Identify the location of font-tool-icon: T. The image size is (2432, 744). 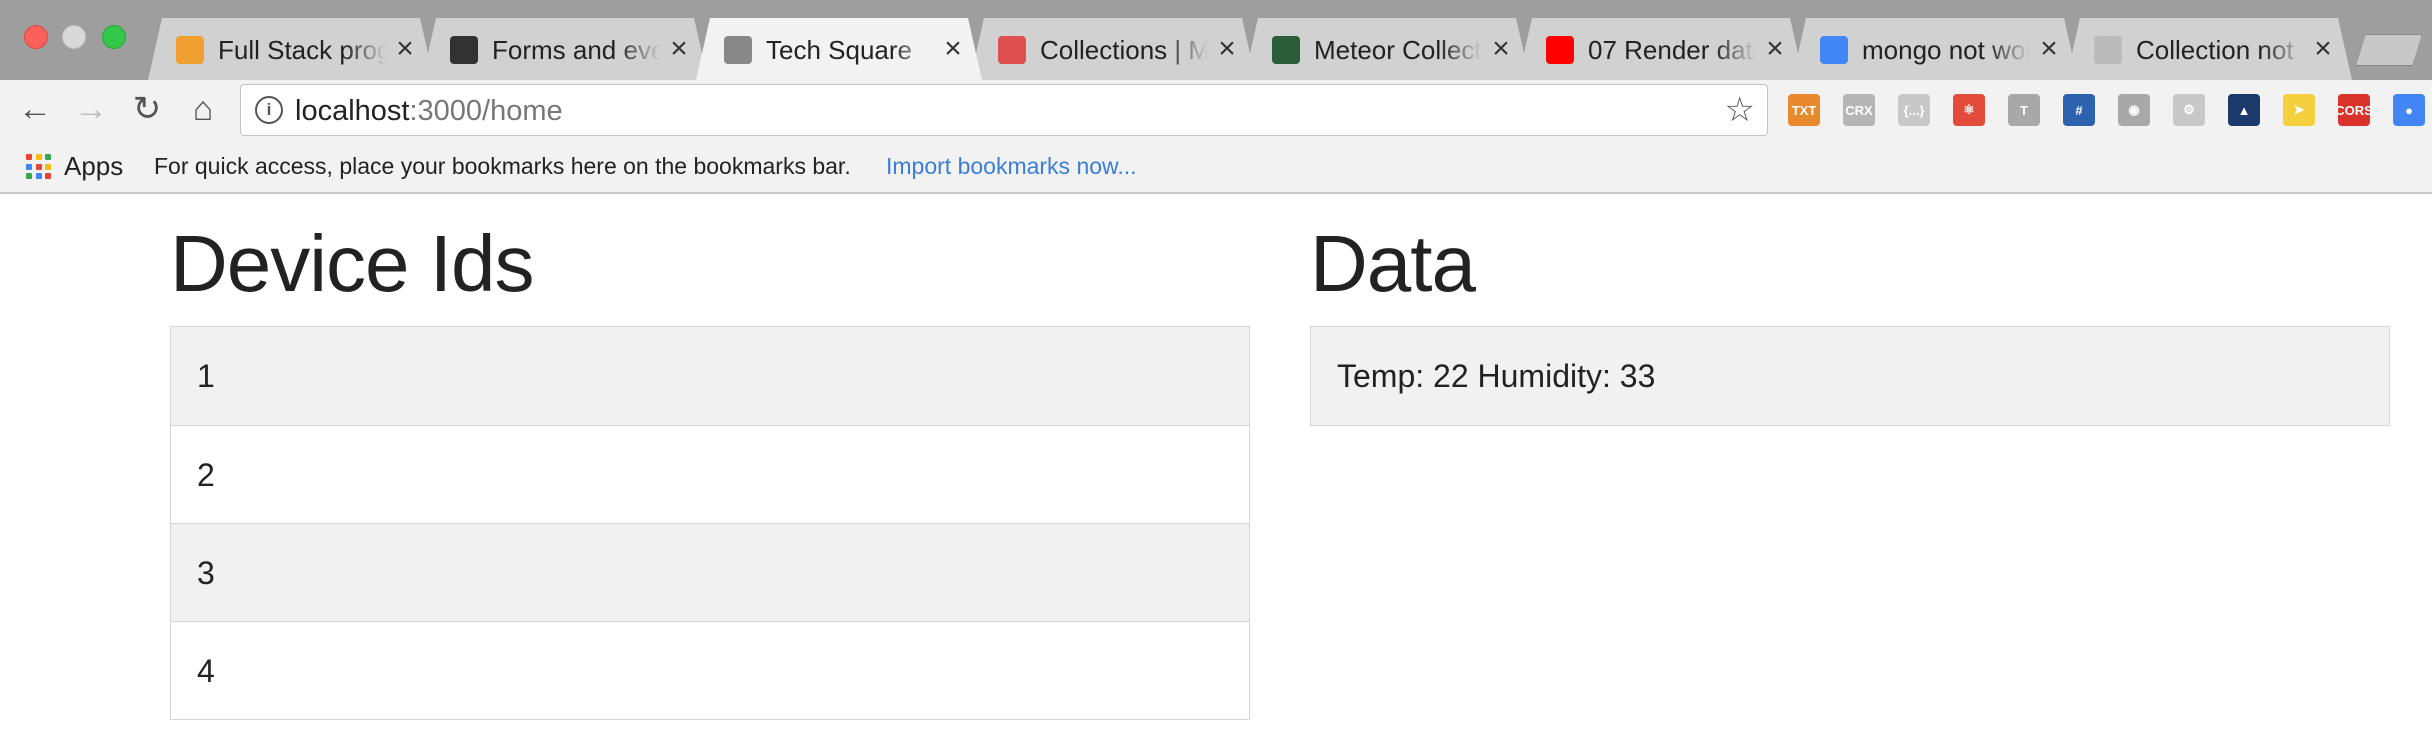
(2024, 110).